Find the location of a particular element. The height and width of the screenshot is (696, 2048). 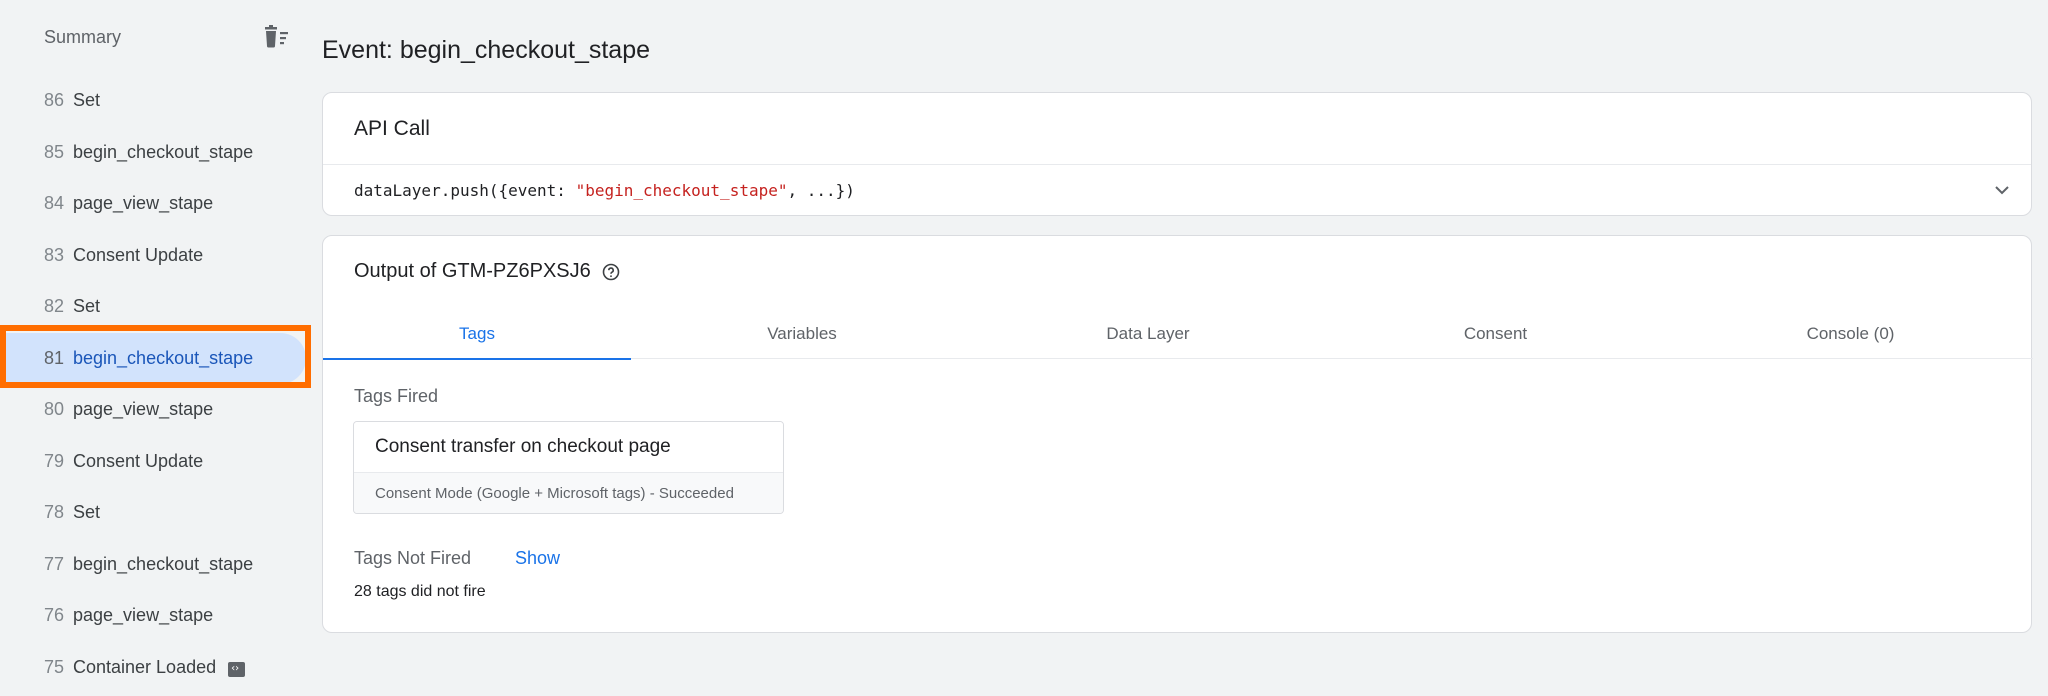

event-item: 86 Set is located at coordinates (155, 101).